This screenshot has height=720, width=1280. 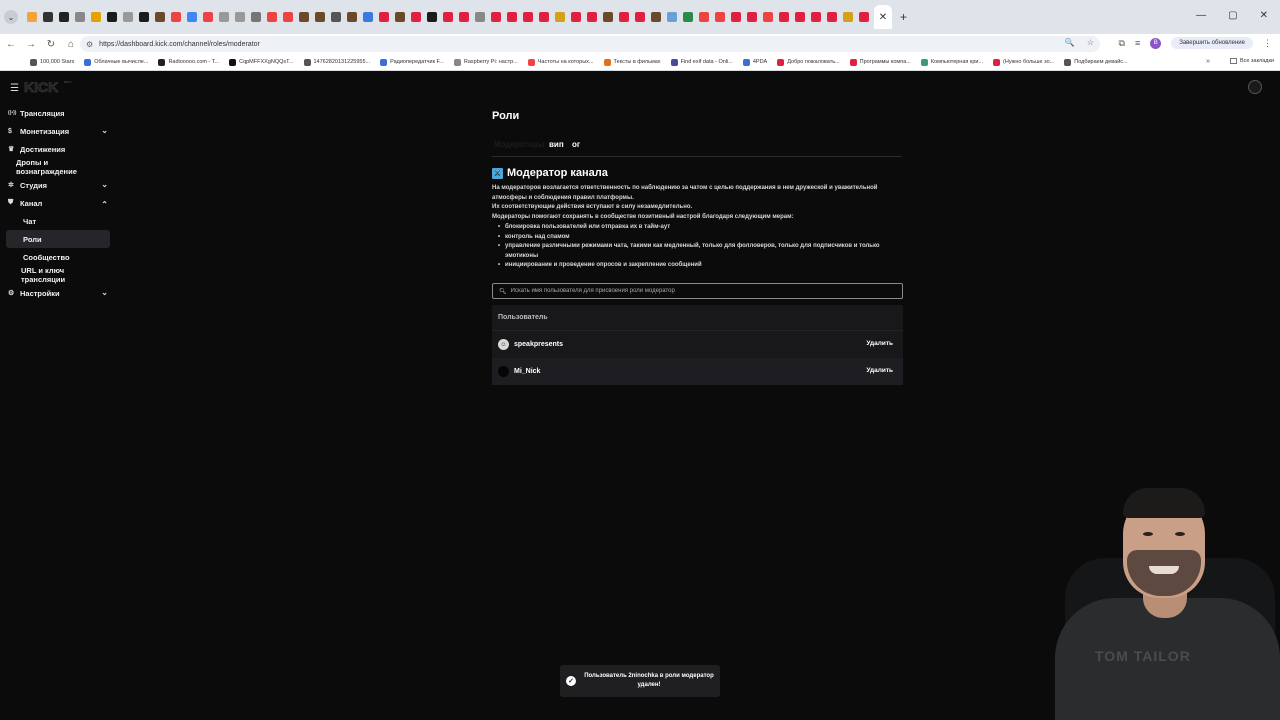 What do you see at coordinates (11, 44) in the screenshot?
I see `back-icon: ←` at bounding box center [11, 44].